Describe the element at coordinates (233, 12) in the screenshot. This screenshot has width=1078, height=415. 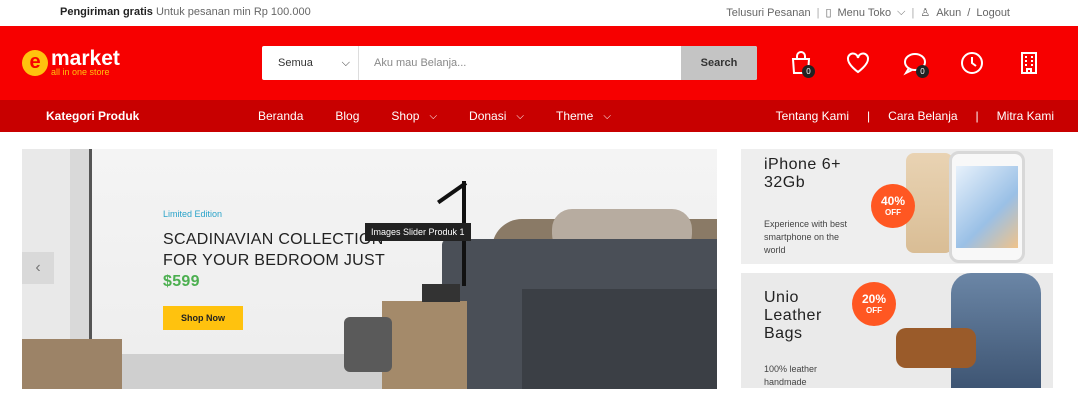
I see `shipping-text: Untuk pesanan min Rp 100.000` at that location.